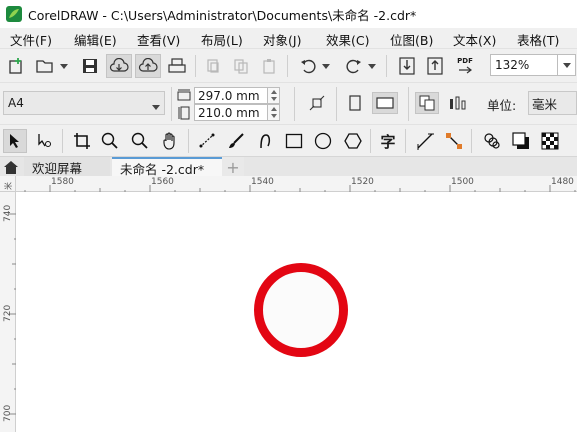  What do you see at coordinates (167, 167) in the screenshot?
I see `tab-document: 未命名 -2.cdr*` at bounding box center [167, 167].